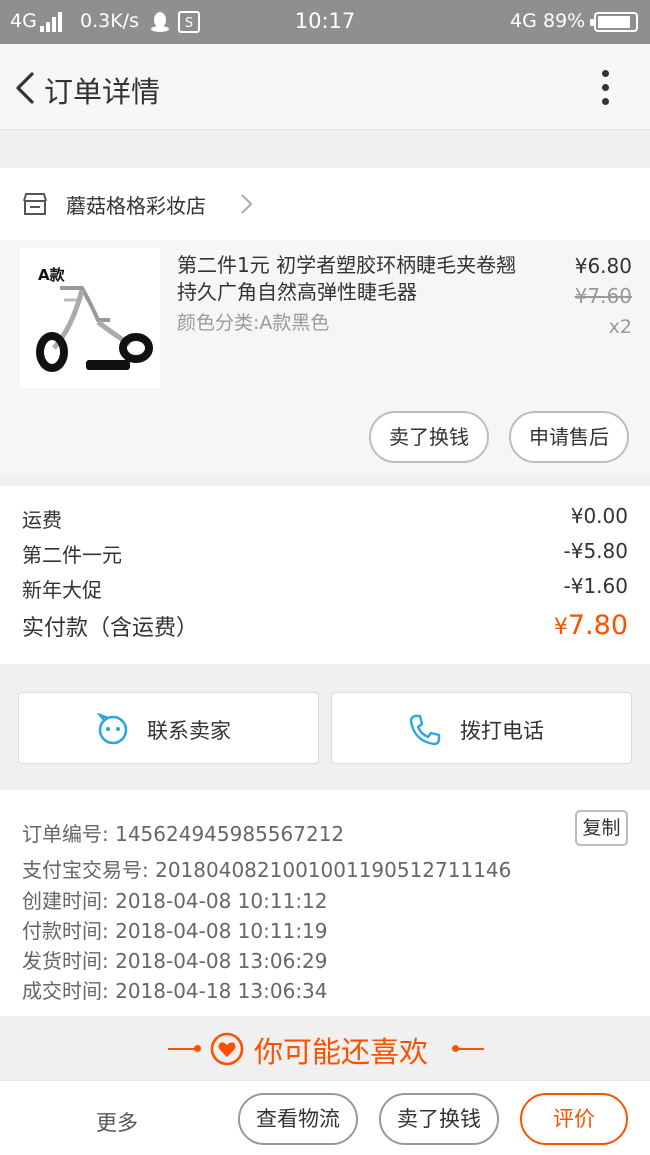 This screenshot has width=650, height=1155. I want to click on contact-seller-button: 联系卖家, so click(168, 728).